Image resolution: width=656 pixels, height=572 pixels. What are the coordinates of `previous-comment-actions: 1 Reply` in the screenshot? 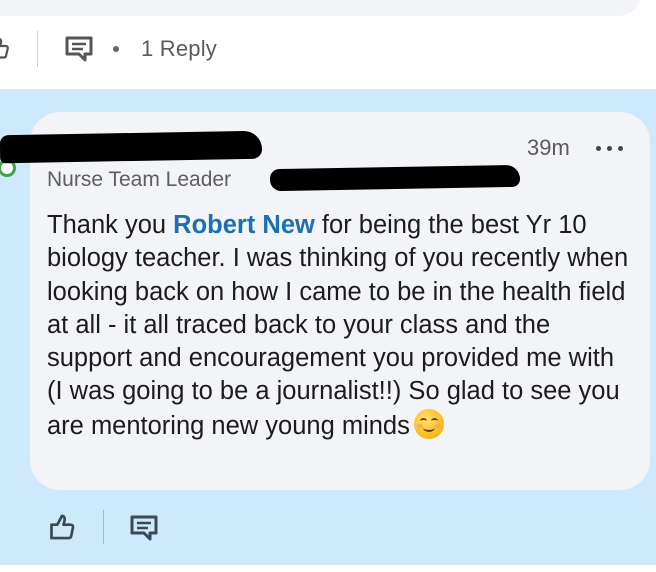 It's located at (328, 49).